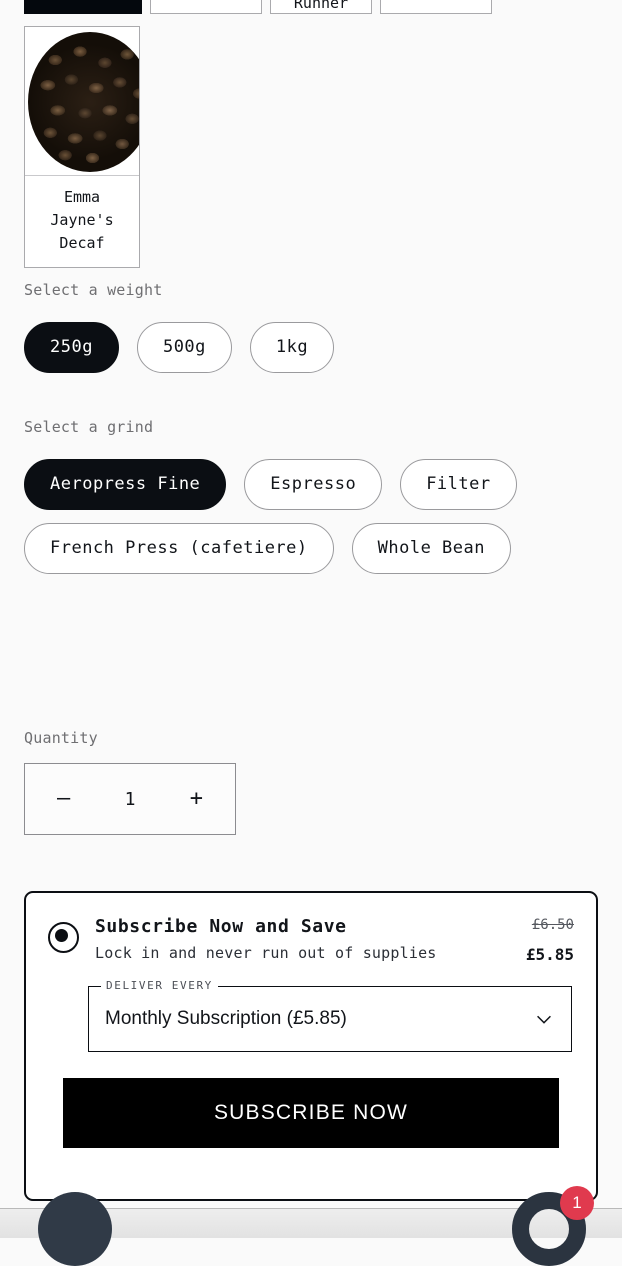 The image size is (622, 1266). I want to click on weight-option-1kg: 1kg, so click(292, 347).